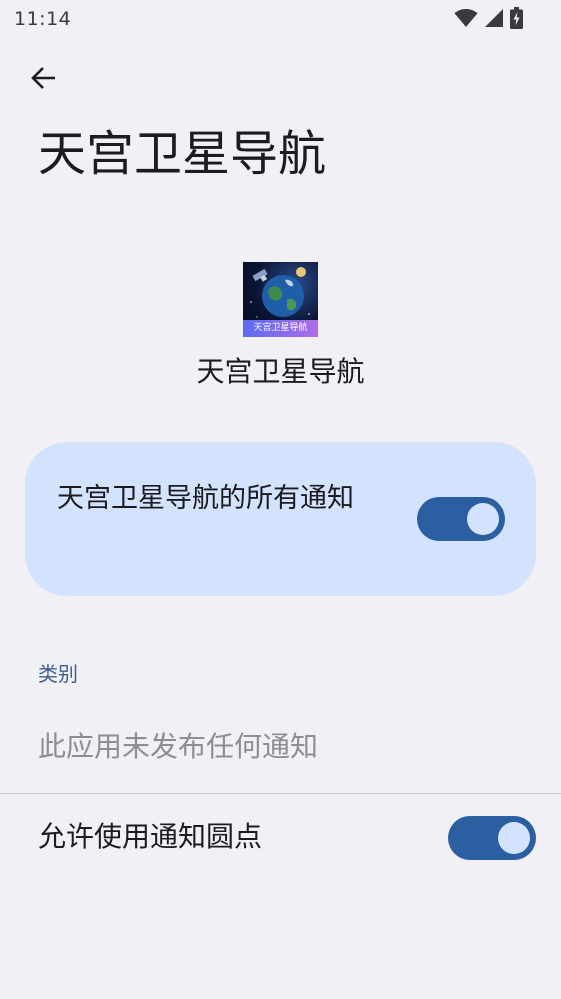 The image size is (561, 999). Describe the element at coordinates (492, 838) in the screenshot. I see `notification-dots-toggle` at that location.